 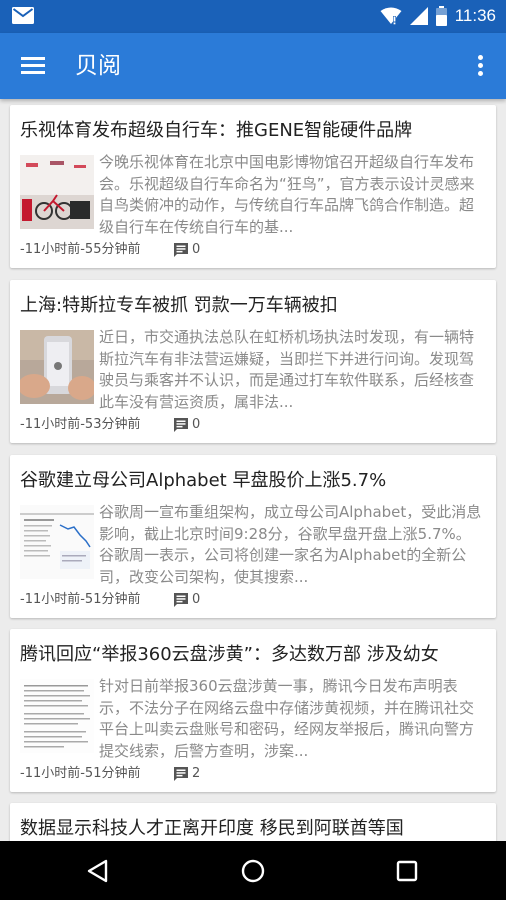 What do you see at coordinates (99, 871) in the screenshot?
I see `back-icon` at bounding box center [99, 871].